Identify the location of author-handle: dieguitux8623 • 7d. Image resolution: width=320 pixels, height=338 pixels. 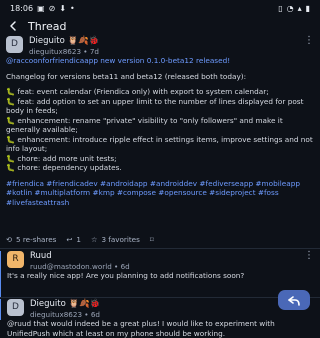
(64, 51).